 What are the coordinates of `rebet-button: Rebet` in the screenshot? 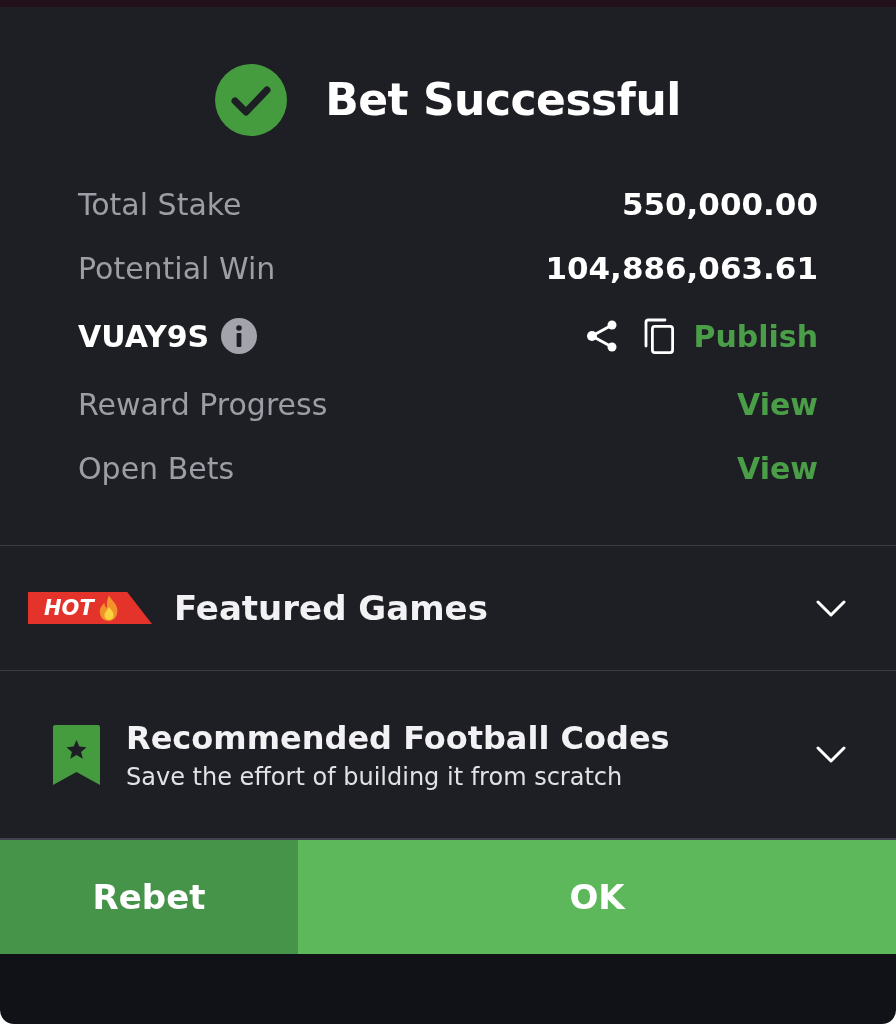 It's located at (149, 897).